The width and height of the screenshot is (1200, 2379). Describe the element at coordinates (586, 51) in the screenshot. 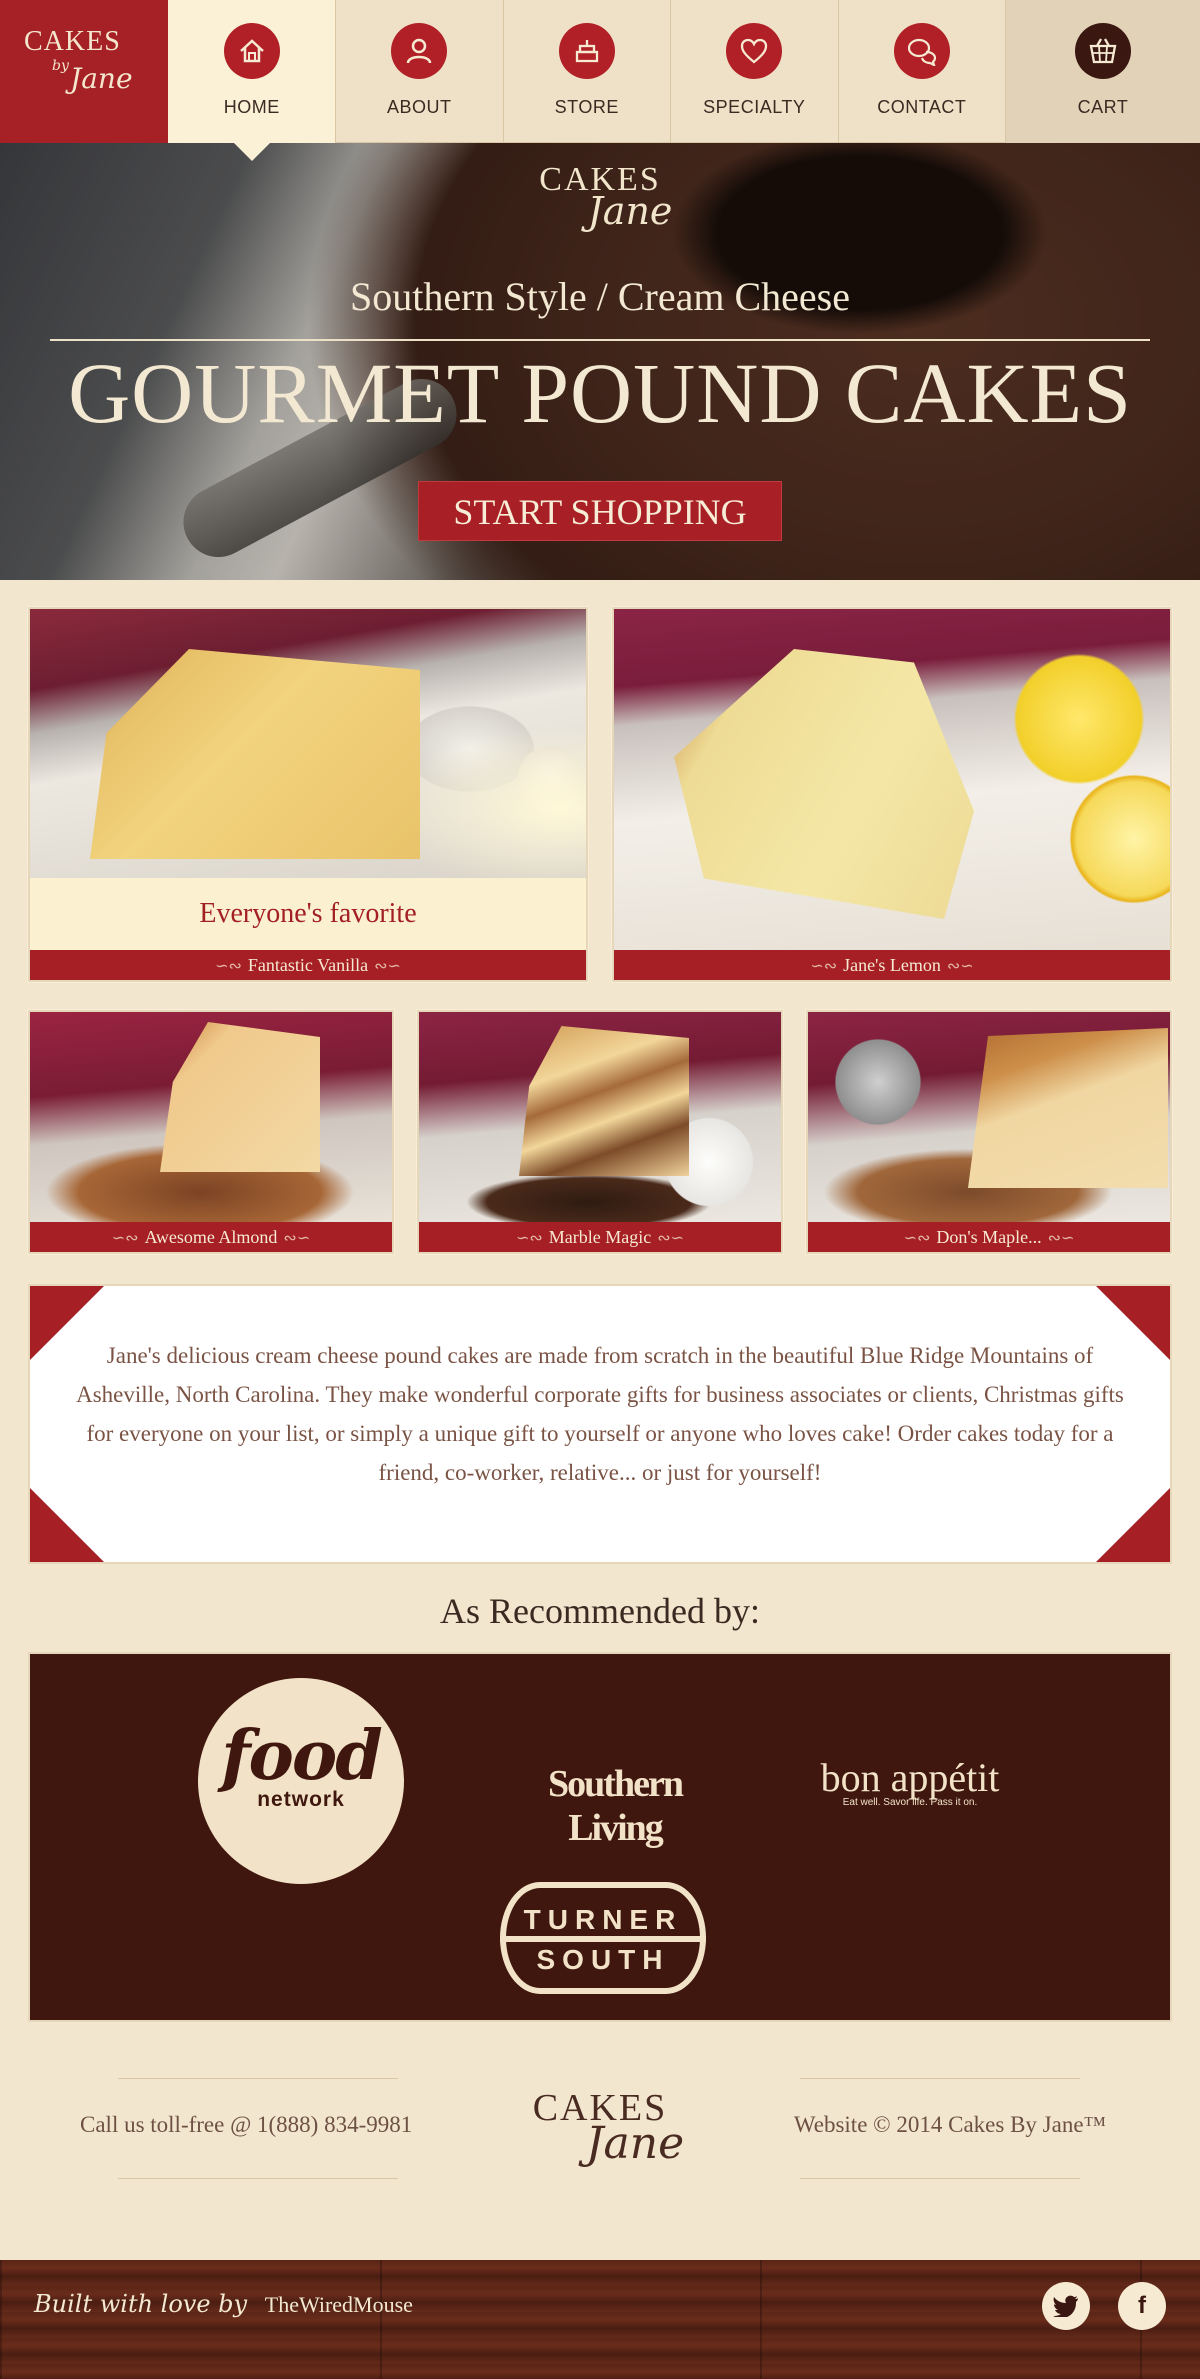

I see `cake-icon` at that location.